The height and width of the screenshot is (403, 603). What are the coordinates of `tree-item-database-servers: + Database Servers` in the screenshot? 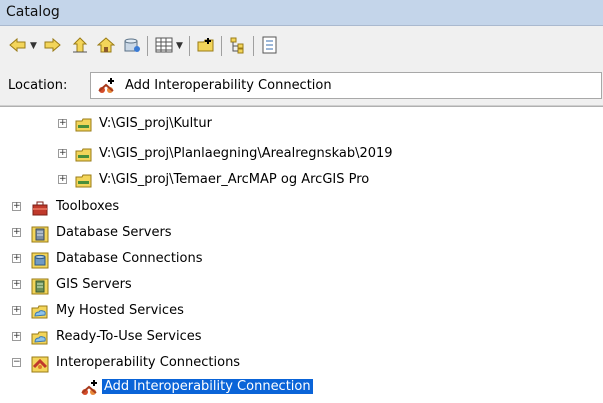 It's located at (300, 234).